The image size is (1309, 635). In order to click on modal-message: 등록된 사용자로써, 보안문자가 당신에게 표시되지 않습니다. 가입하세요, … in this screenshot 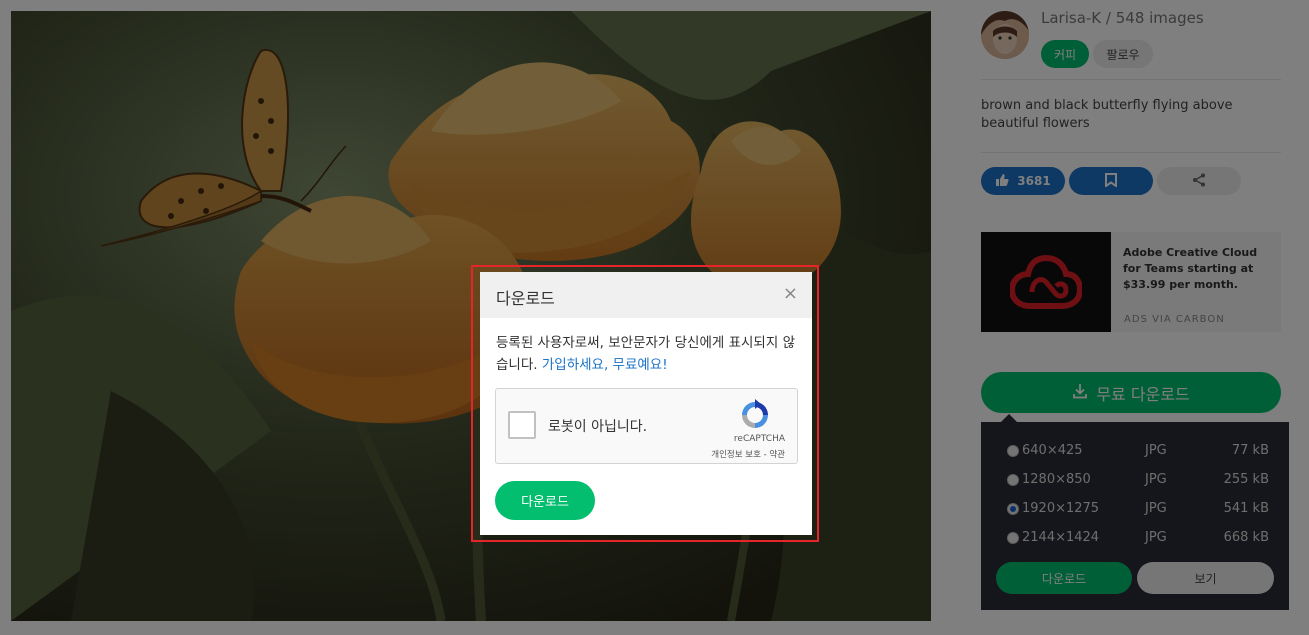, I will do `click(648, 354)`.